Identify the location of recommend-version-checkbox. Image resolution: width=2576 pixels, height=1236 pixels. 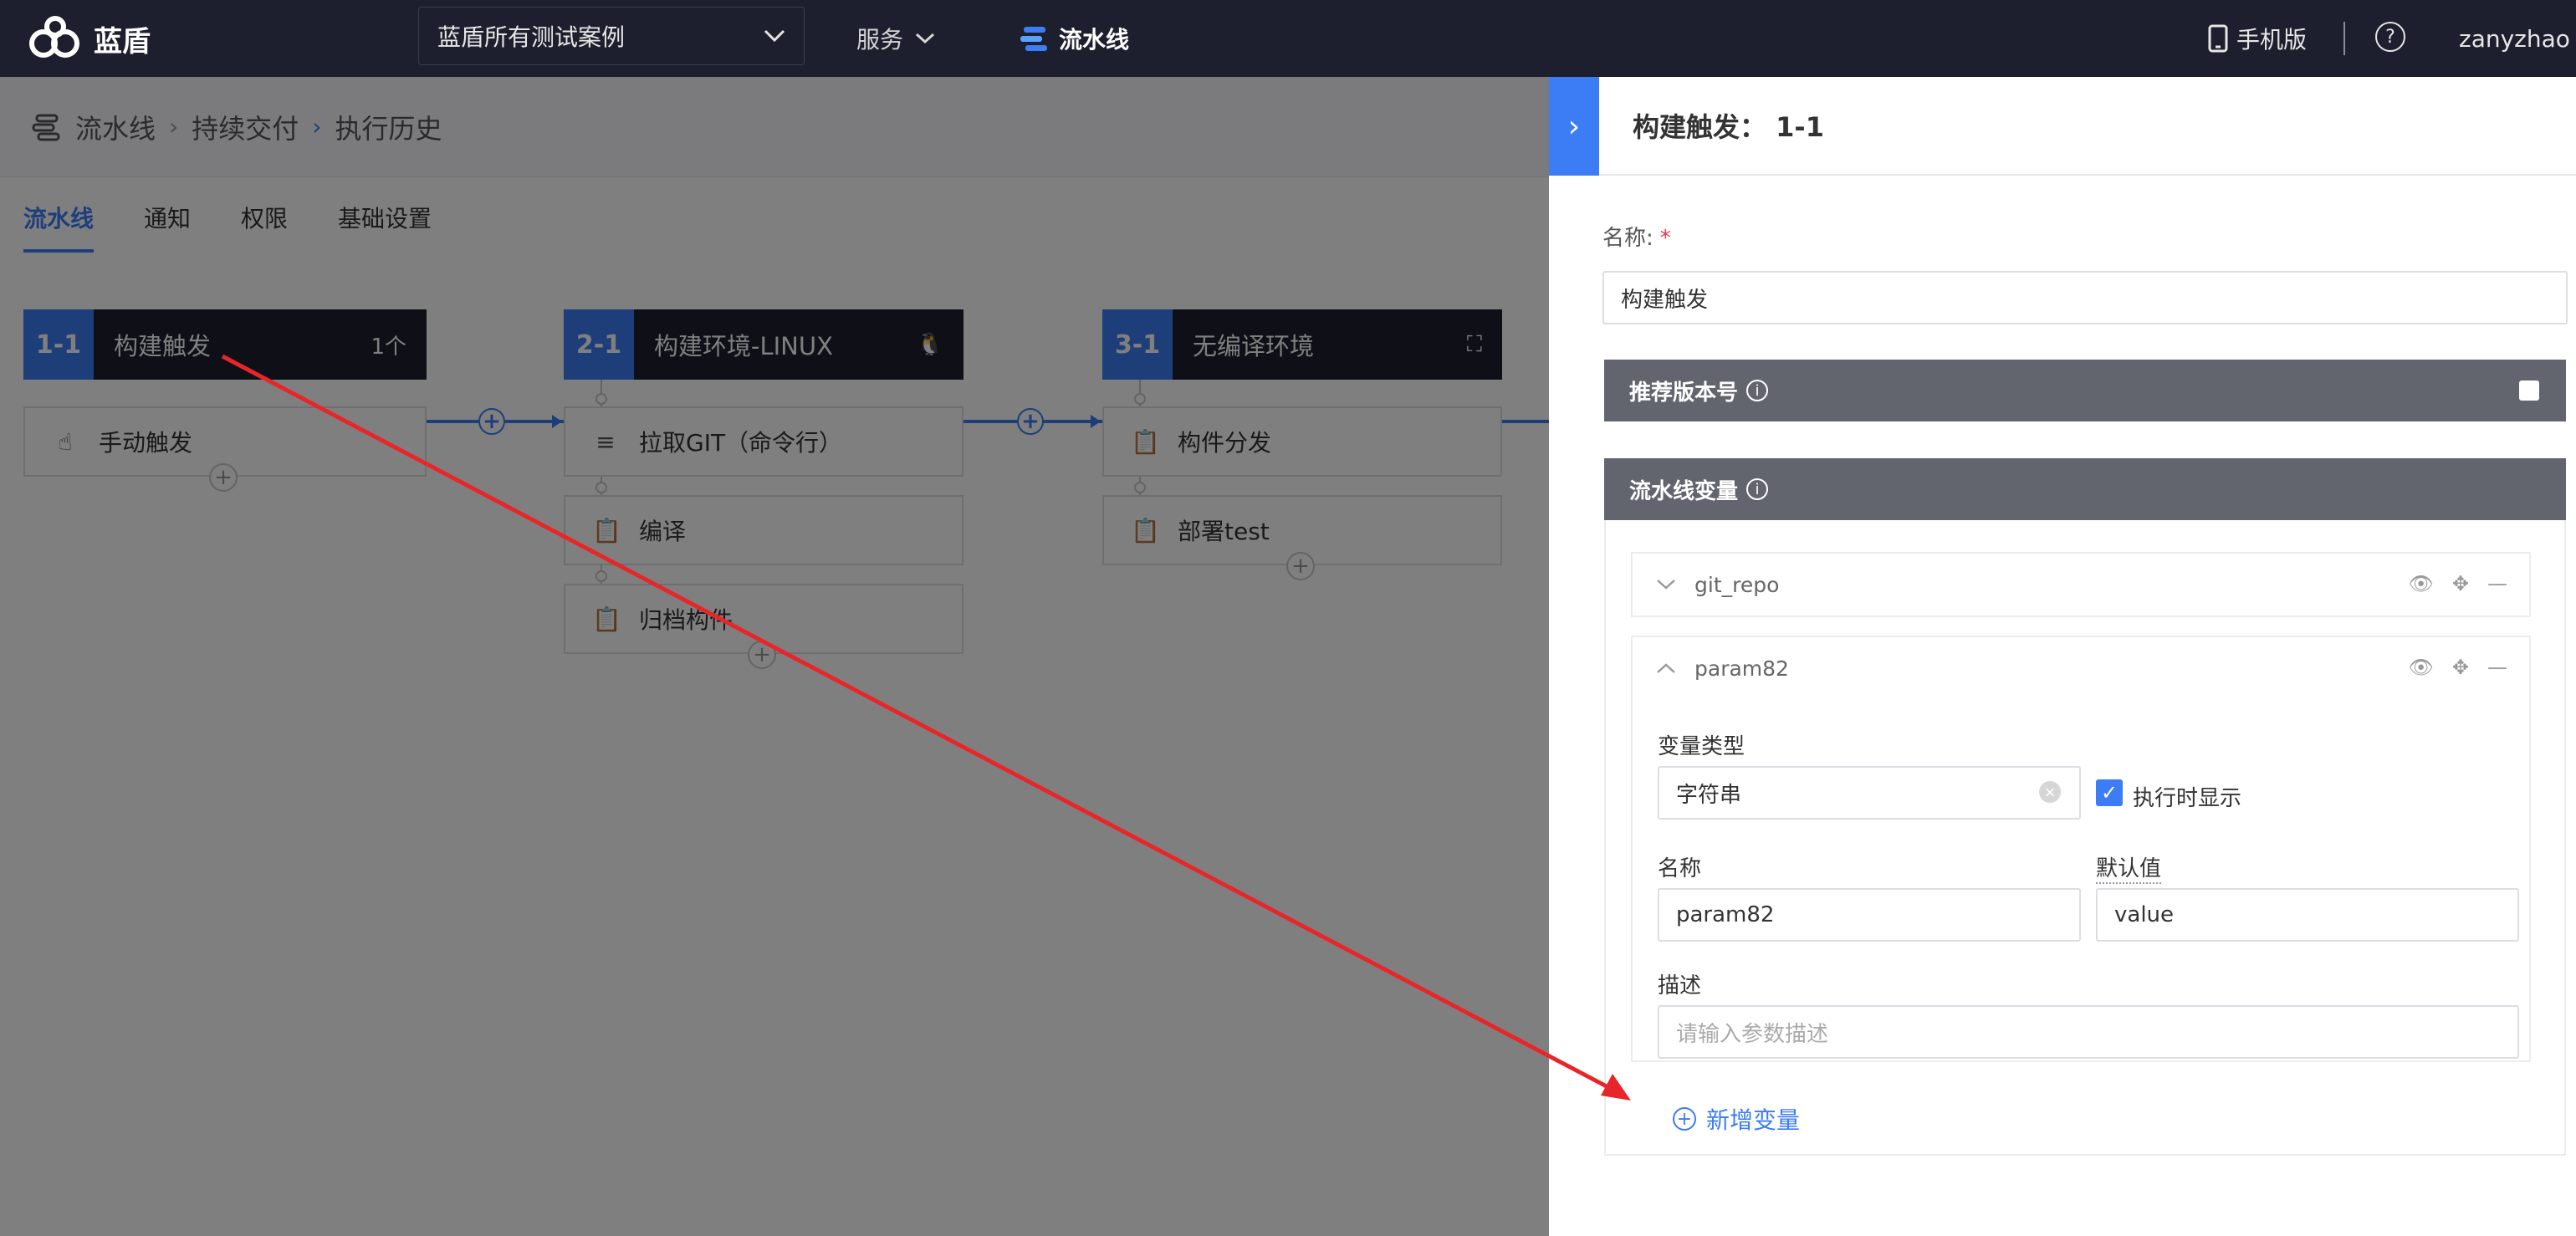
(2529, 391).